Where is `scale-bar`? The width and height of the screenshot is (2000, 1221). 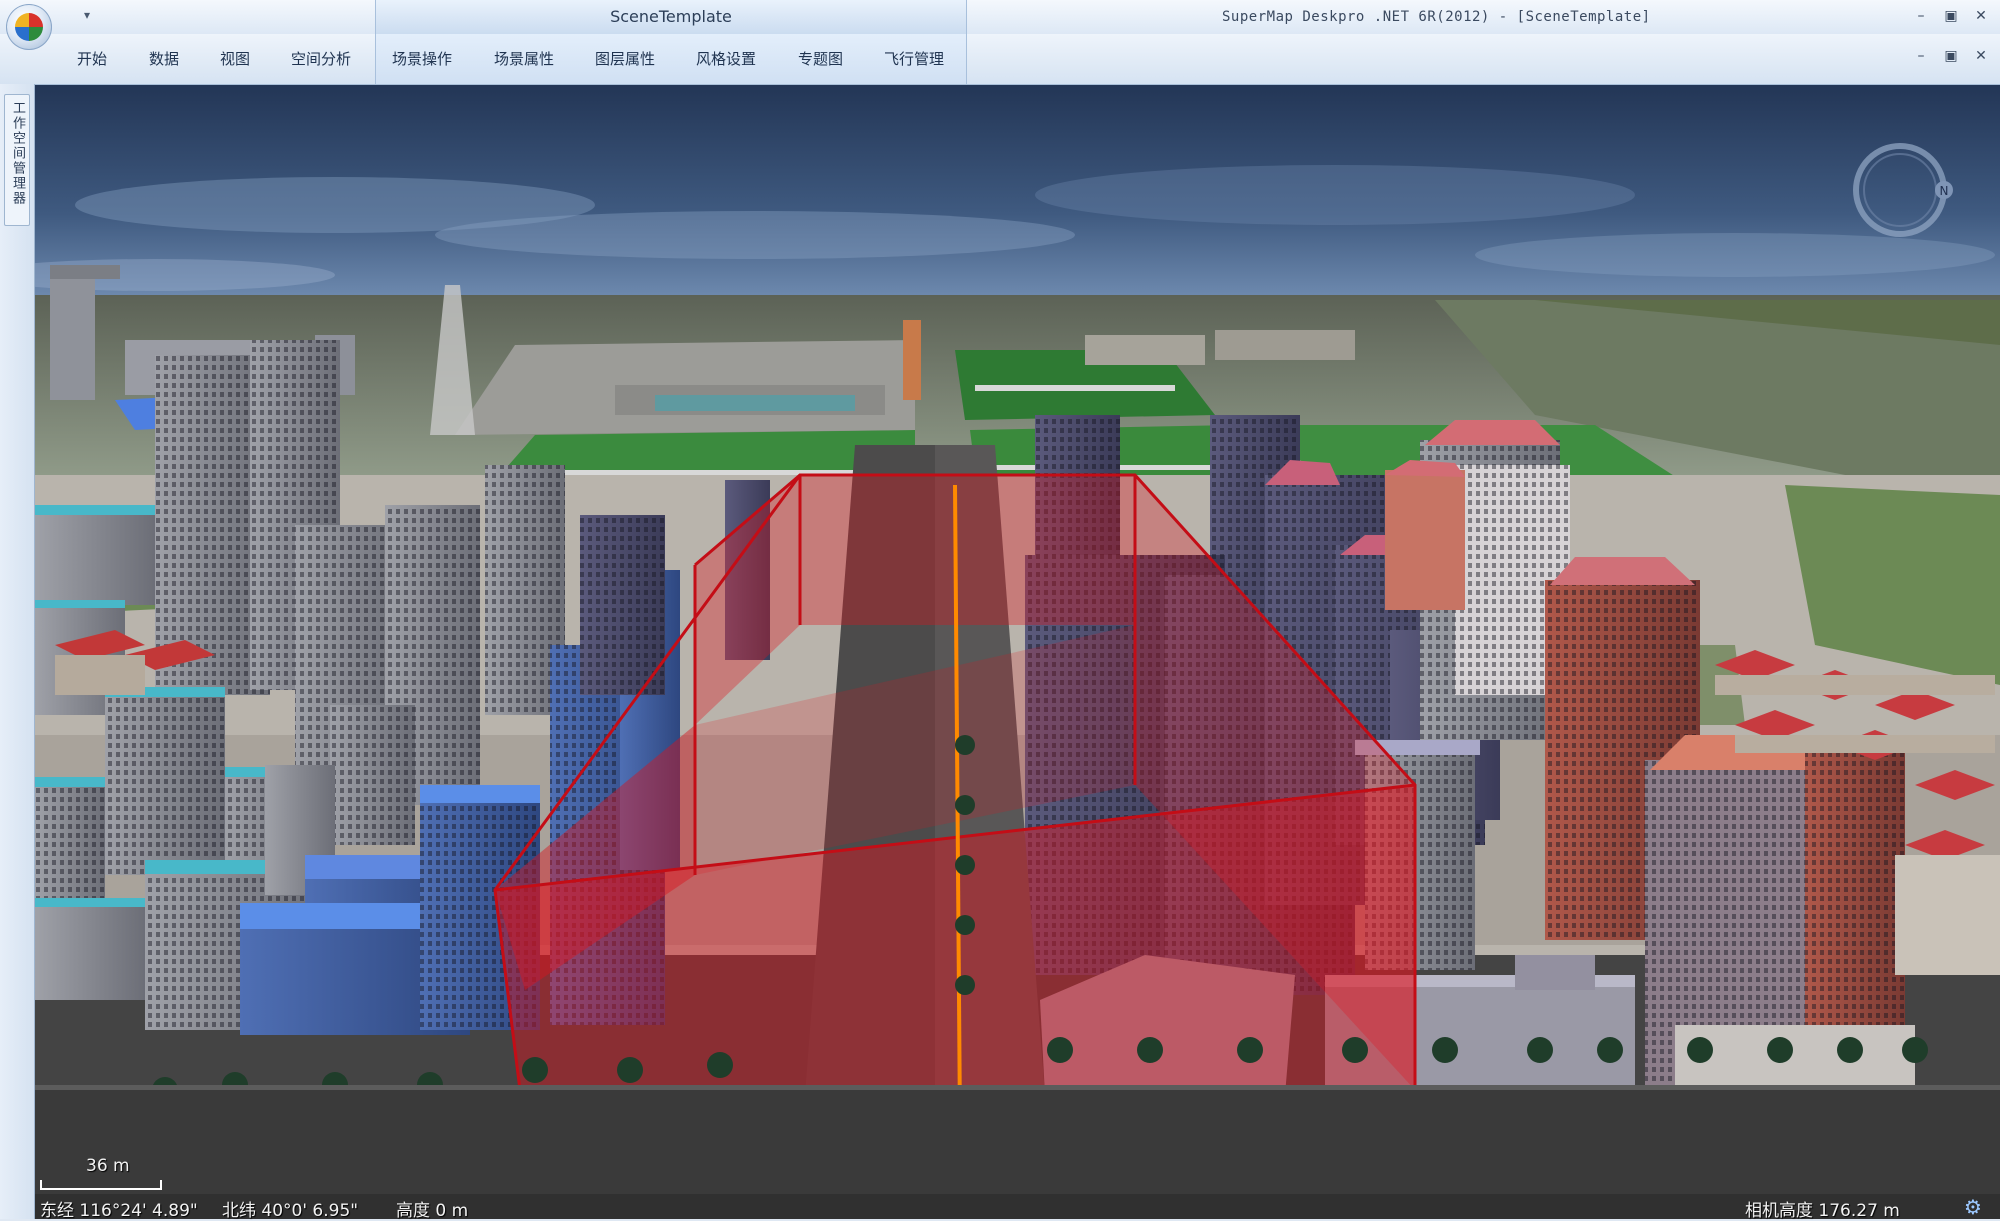 scale-bar is located at coordinates (101, 1185).